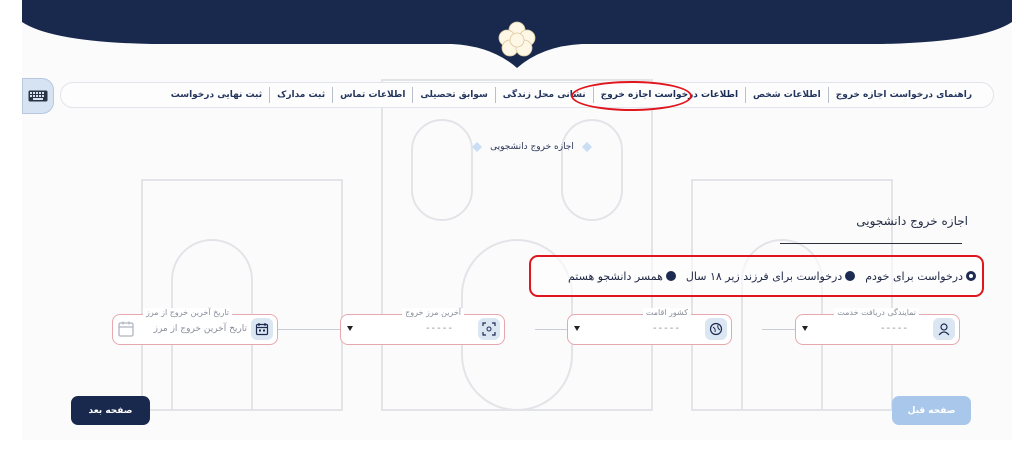 This screenshot has height=452, width=1024. What do you see at coordinates (876, 312) in the screenshot?
I see `service-office-label: نمایندگی دریافت خدمت` at bounding box center [876, 312].